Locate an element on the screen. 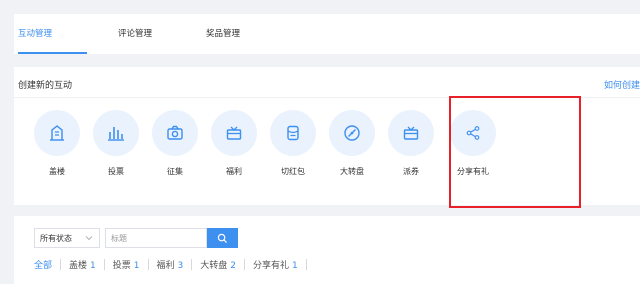  interaction-type-building: 盖楼 is located at coordinates (57, 146).